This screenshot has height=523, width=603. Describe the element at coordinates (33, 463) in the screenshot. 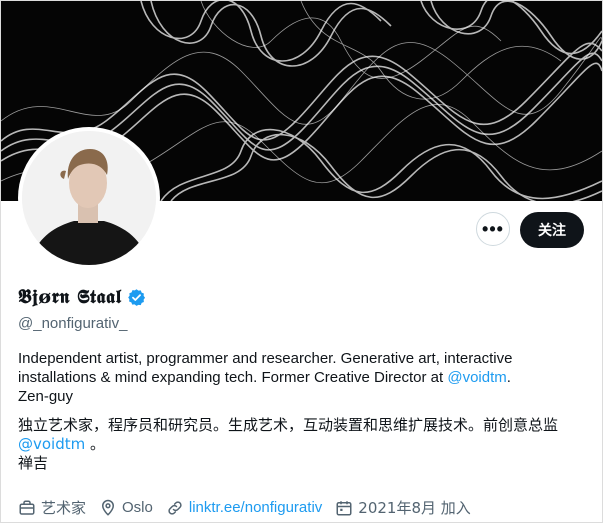

I see `bio-zh-zen: 禅吉` at that location.